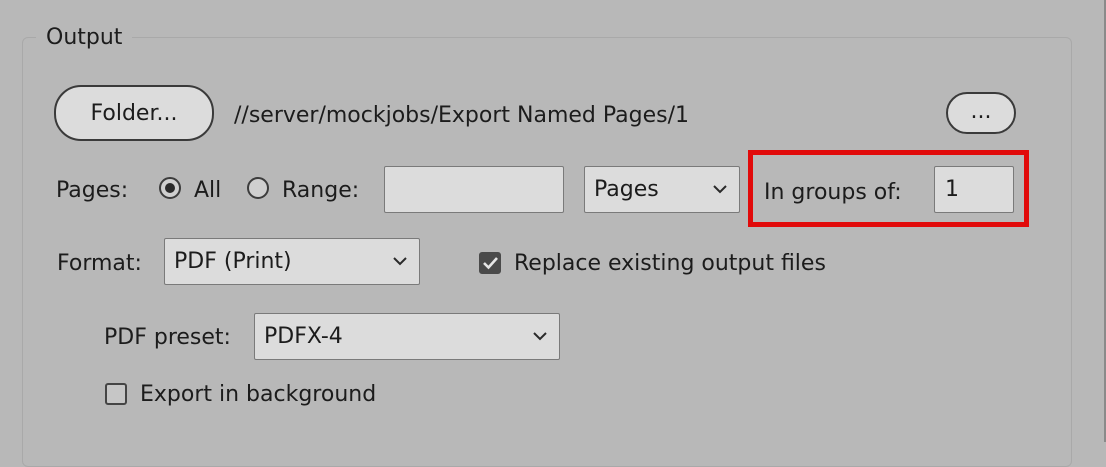 The image size is (1106, 467). Describe the element at coordinates (662, 189) in the screenshot. I see `pages-unit-select: Pages` at that location.